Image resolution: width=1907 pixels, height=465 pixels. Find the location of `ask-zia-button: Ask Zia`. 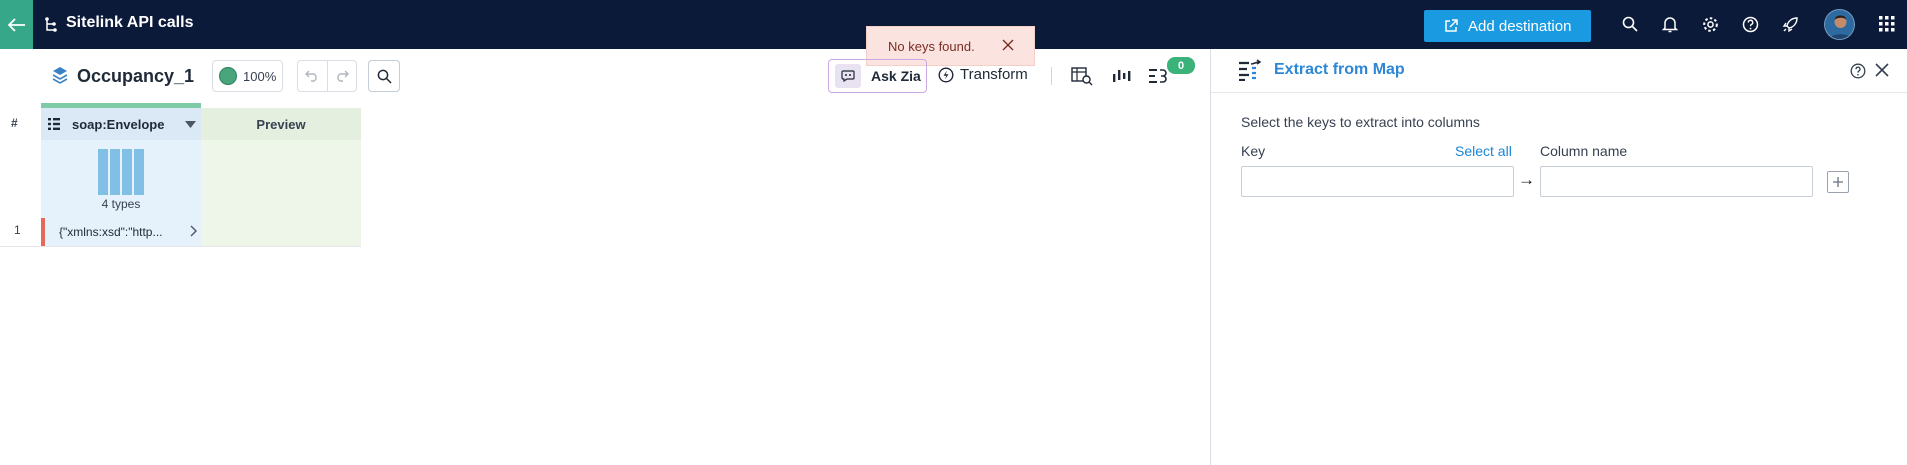

ask-zia-button: Ask Zia is located at coordinates (877, 76).